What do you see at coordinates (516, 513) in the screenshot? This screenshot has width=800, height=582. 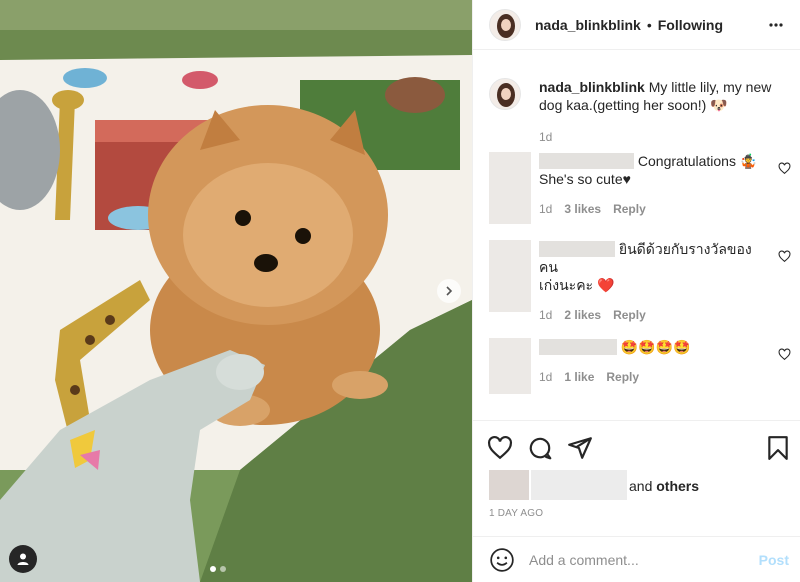 I see `post-timestamp: 1 DAY AGO` at bounding box center [516, 513].